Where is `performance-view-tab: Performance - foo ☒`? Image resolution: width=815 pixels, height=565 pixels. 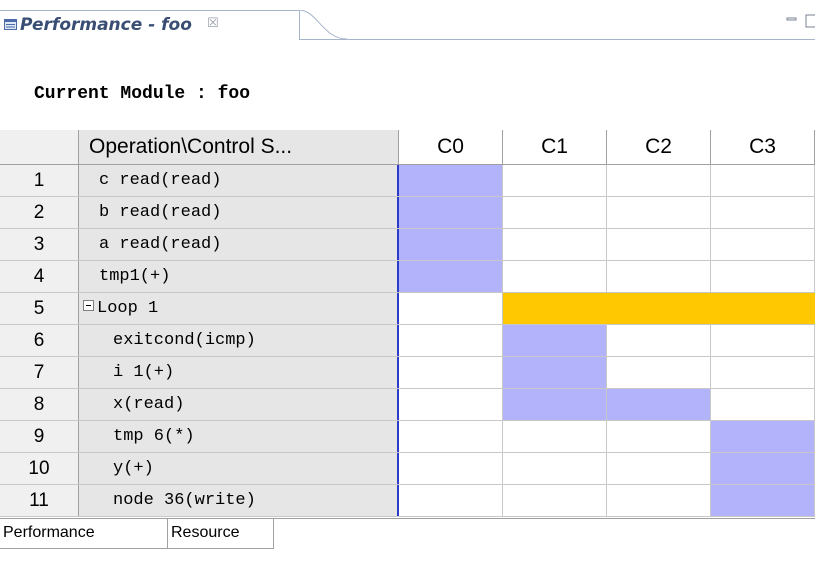
performance-view-tab: Performance - foo ☒ is located at coordinates (150, 25).